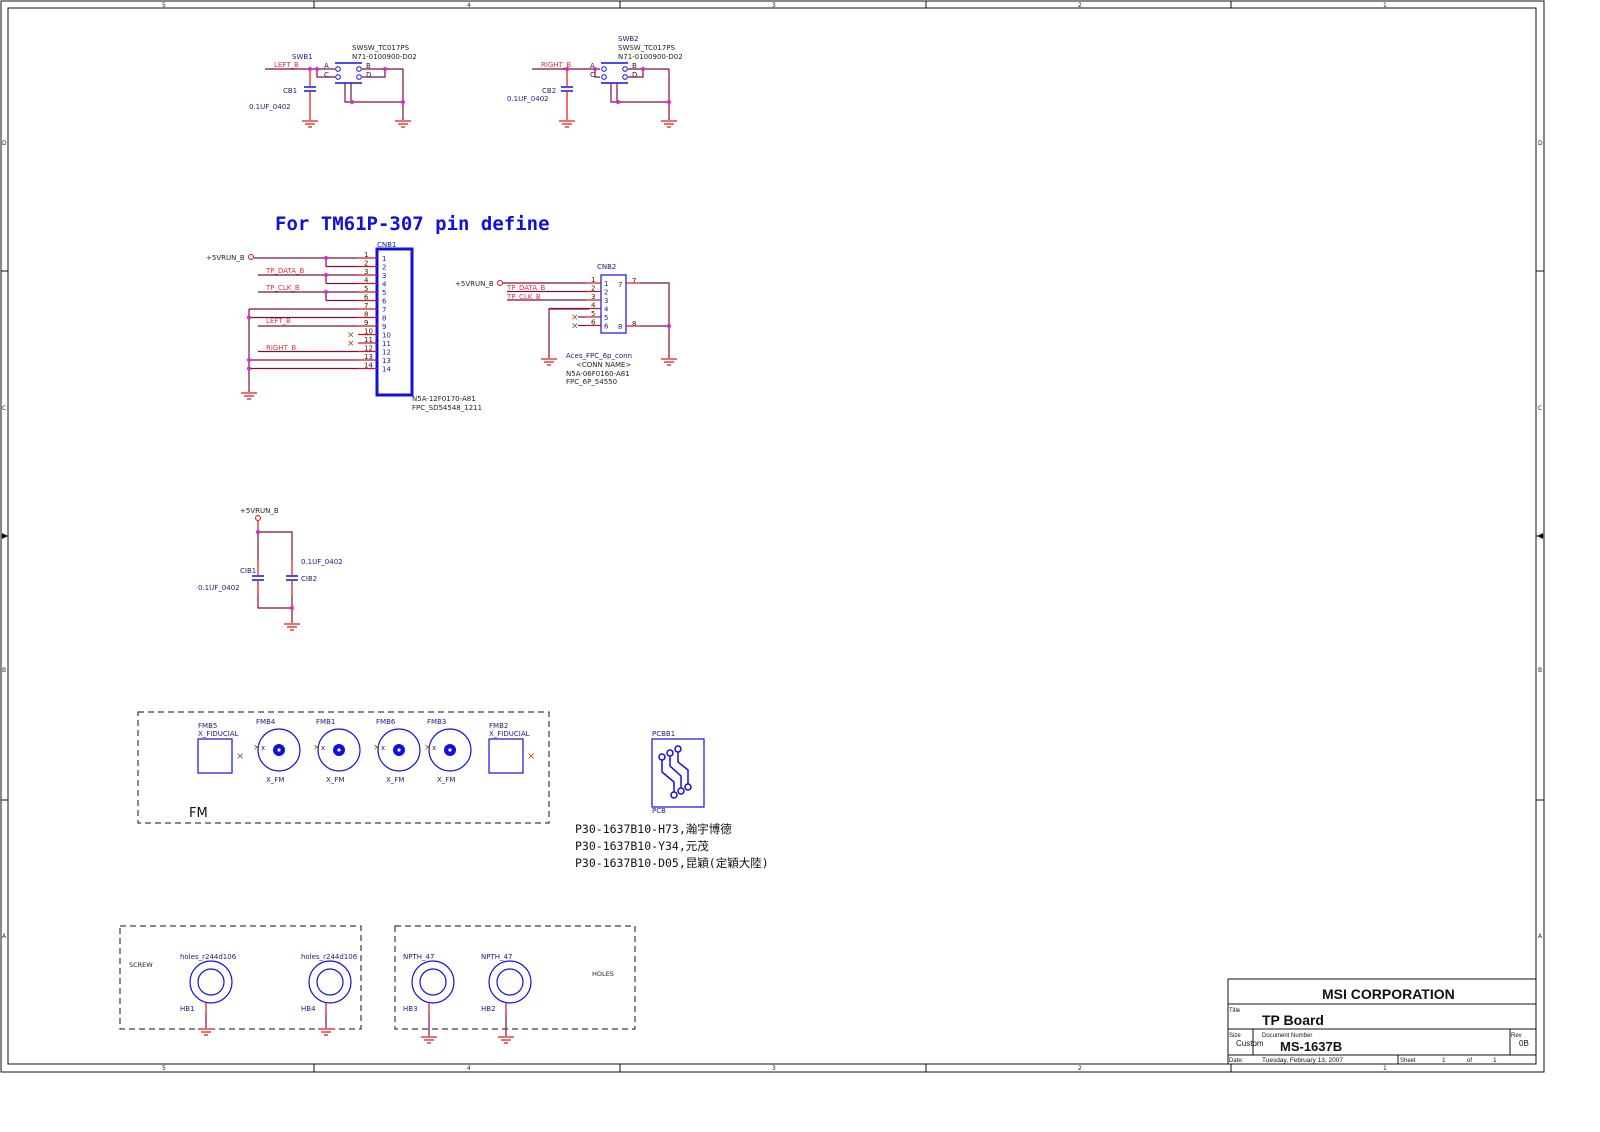 This screenshot has width=1600, height=1132. I want to click on fiducial-type: X_FM, so click(395, 780).